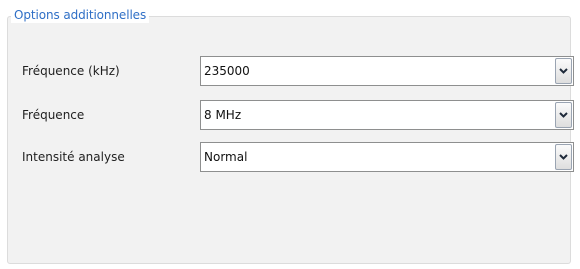  Describe the element at coordinates (387, 157) in the screenshot. I see `analysis-intensity-select: Normal` at that location.